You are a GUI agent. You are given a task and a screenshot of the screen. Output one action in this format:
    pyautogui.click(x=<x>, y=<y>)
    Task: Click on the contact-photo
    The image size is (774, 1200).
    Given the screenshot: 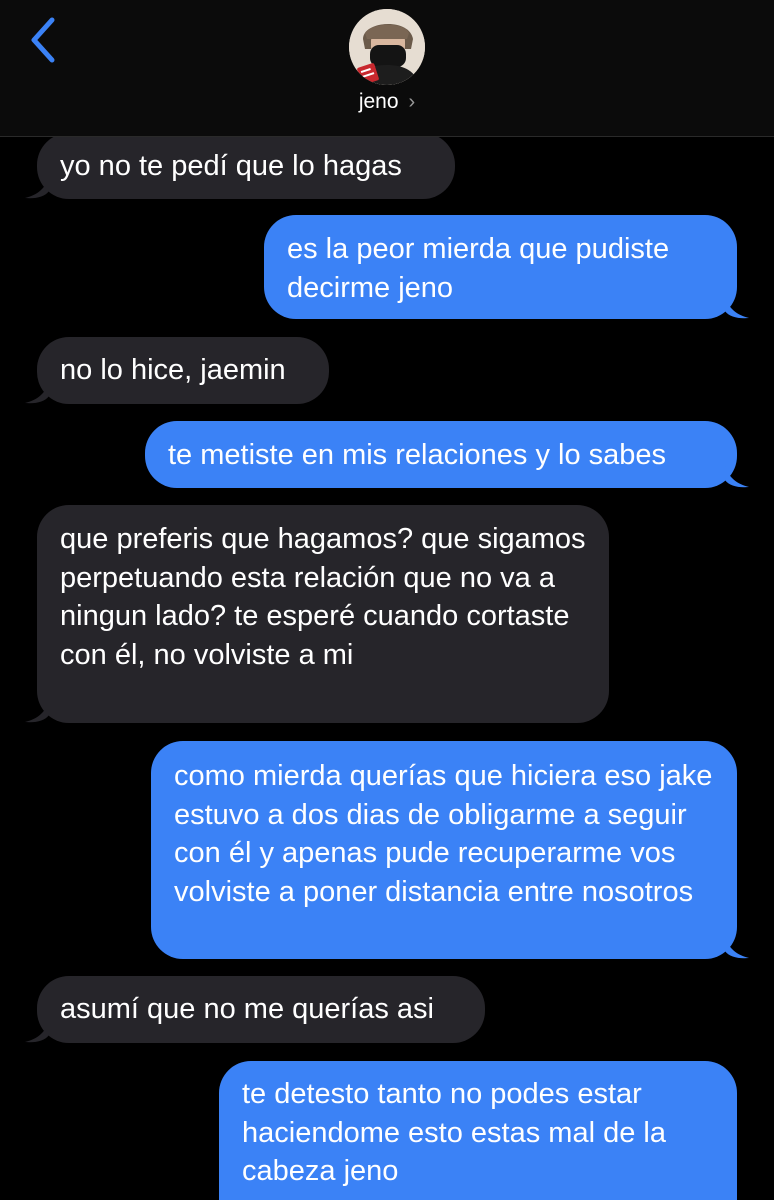 What is the action you would take?
    pyautogui.click(x=387, y=47)
    